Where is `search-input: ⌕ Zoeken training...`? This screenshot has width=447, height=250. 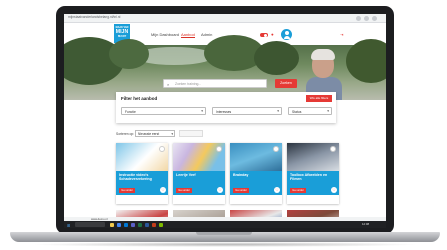
search-input: ⌕ Zoeken training... is located at coordinates (215, 83).